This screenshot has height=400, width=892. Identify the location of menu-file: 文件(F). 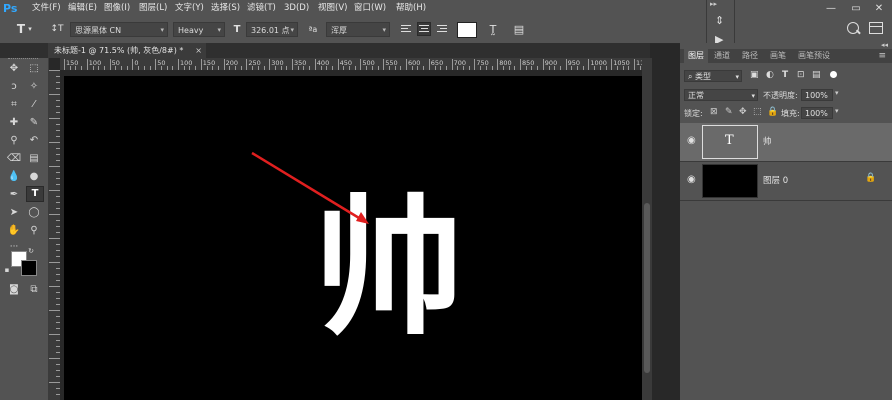
(46, 8).